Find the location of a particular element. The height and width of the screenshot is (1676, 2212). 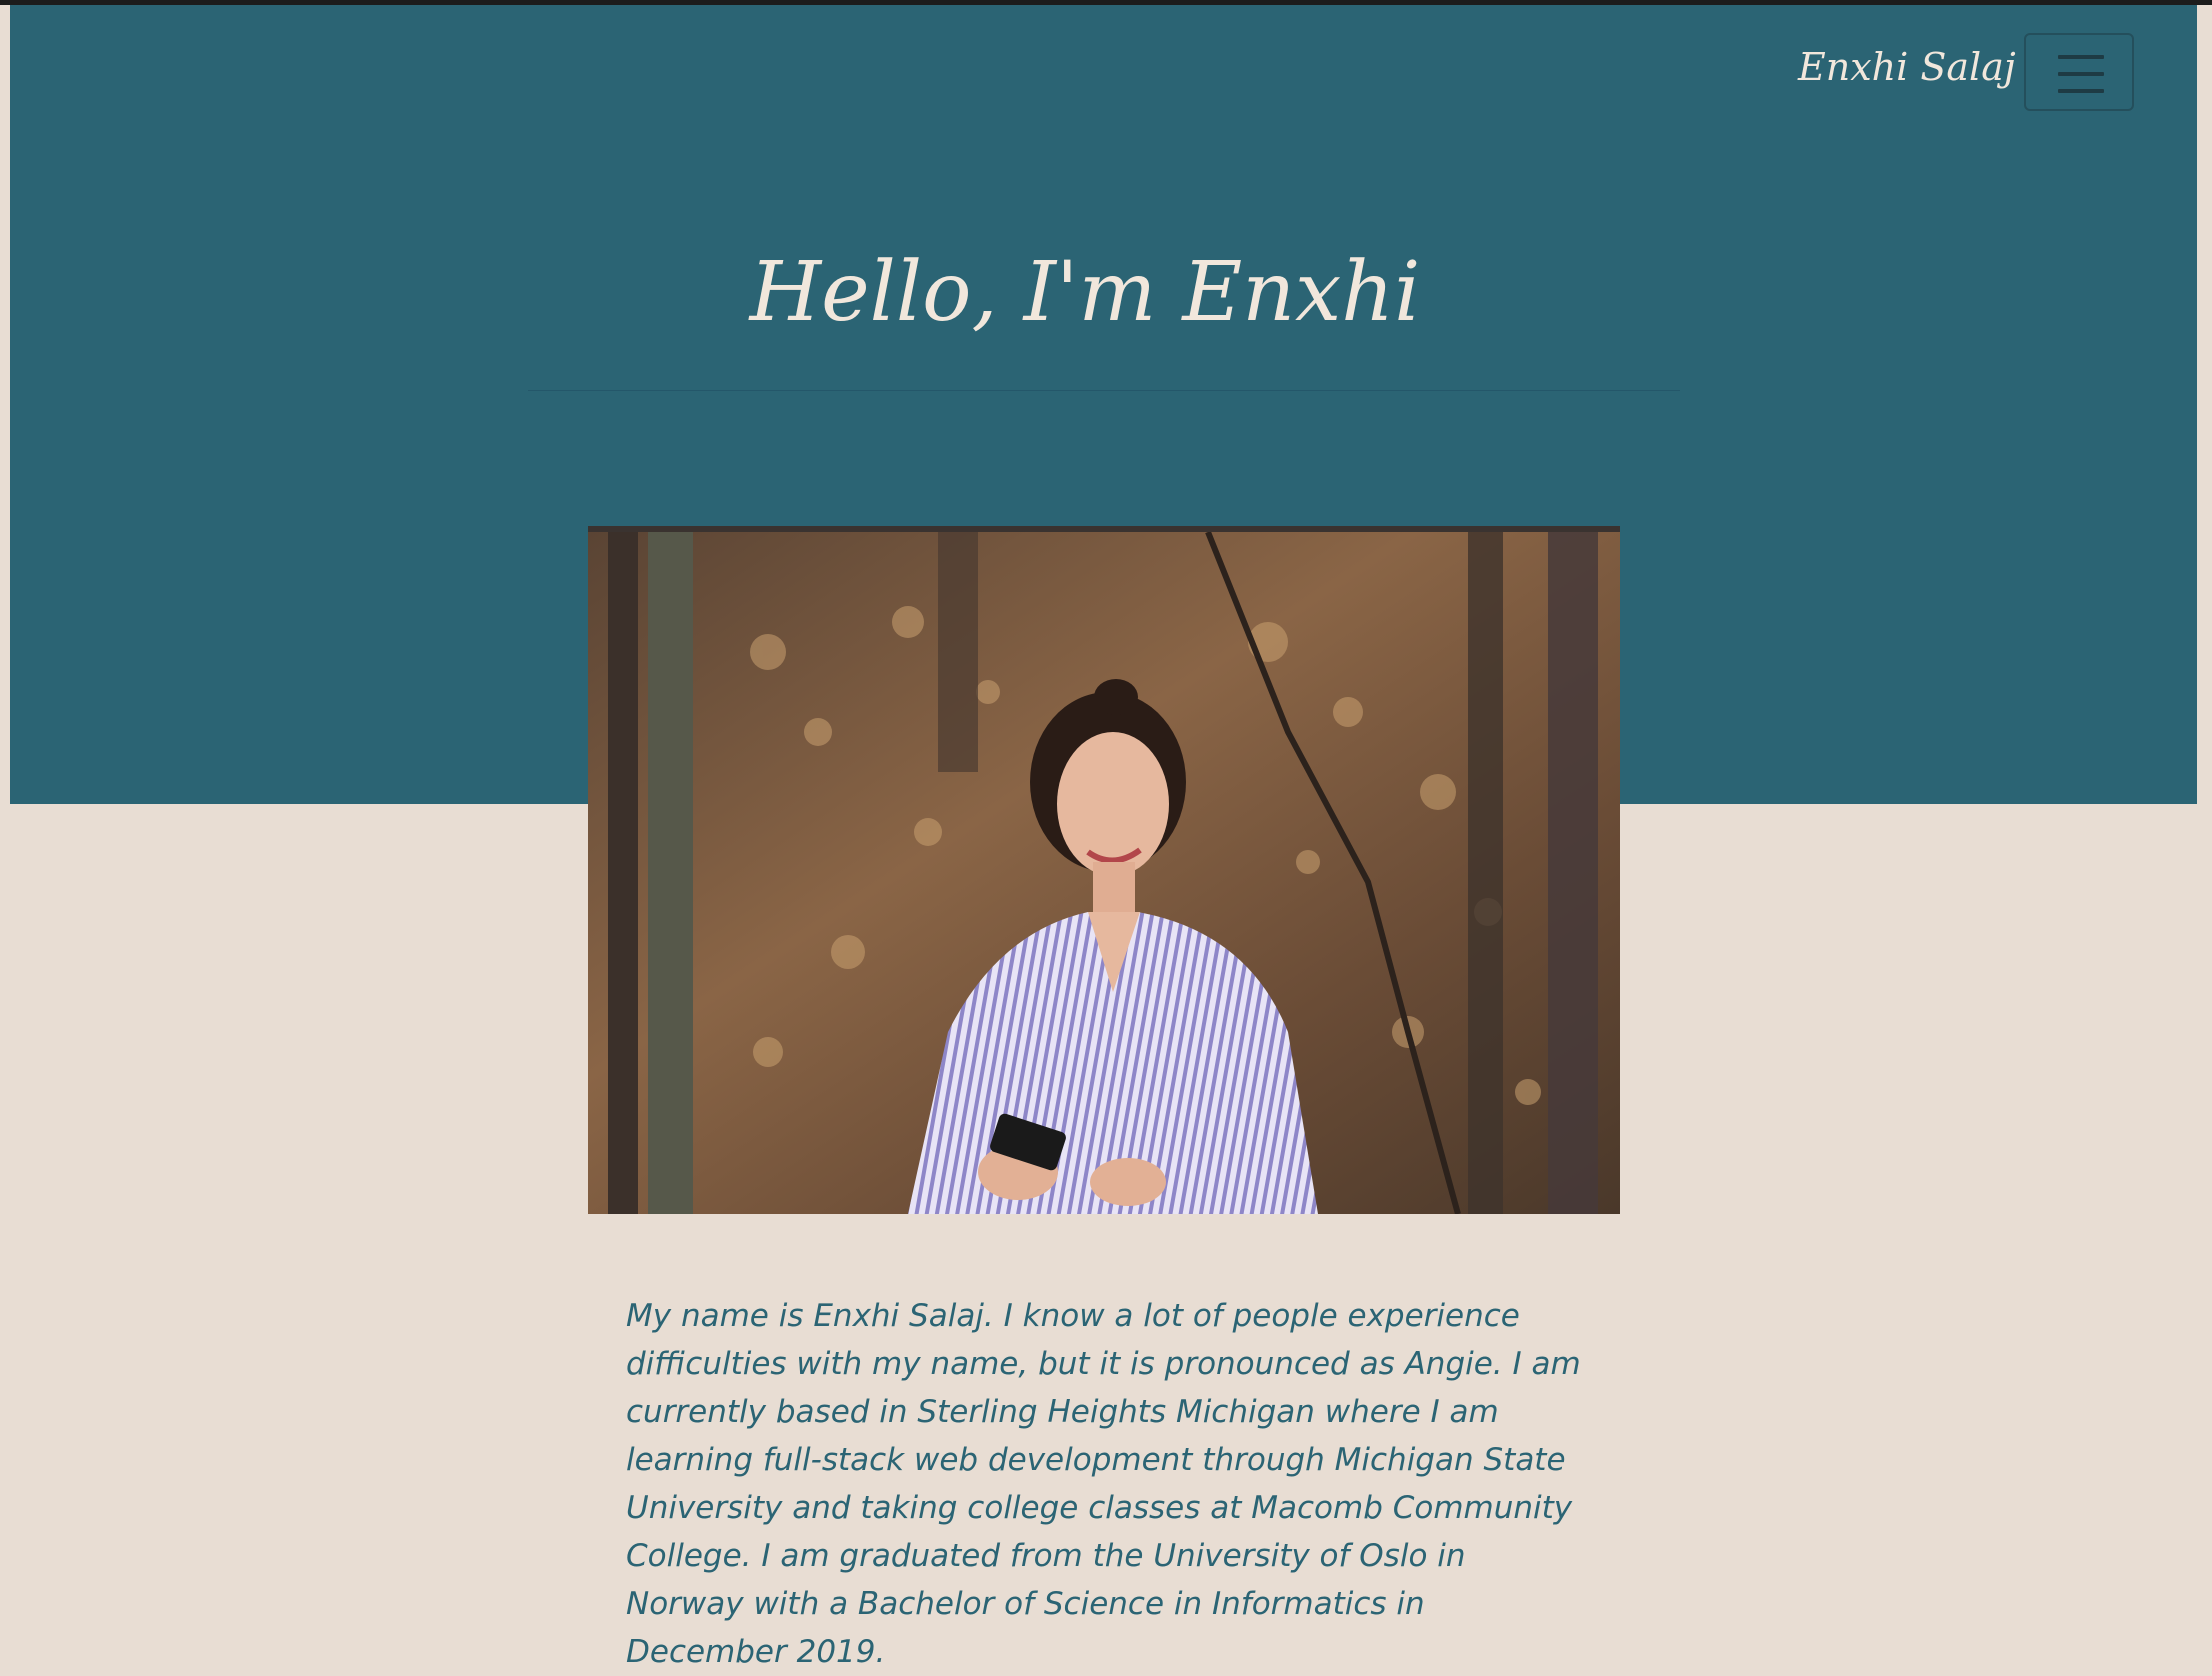

navbar-brand: Enxhi Salaj is located at coordinates (1907, 67).